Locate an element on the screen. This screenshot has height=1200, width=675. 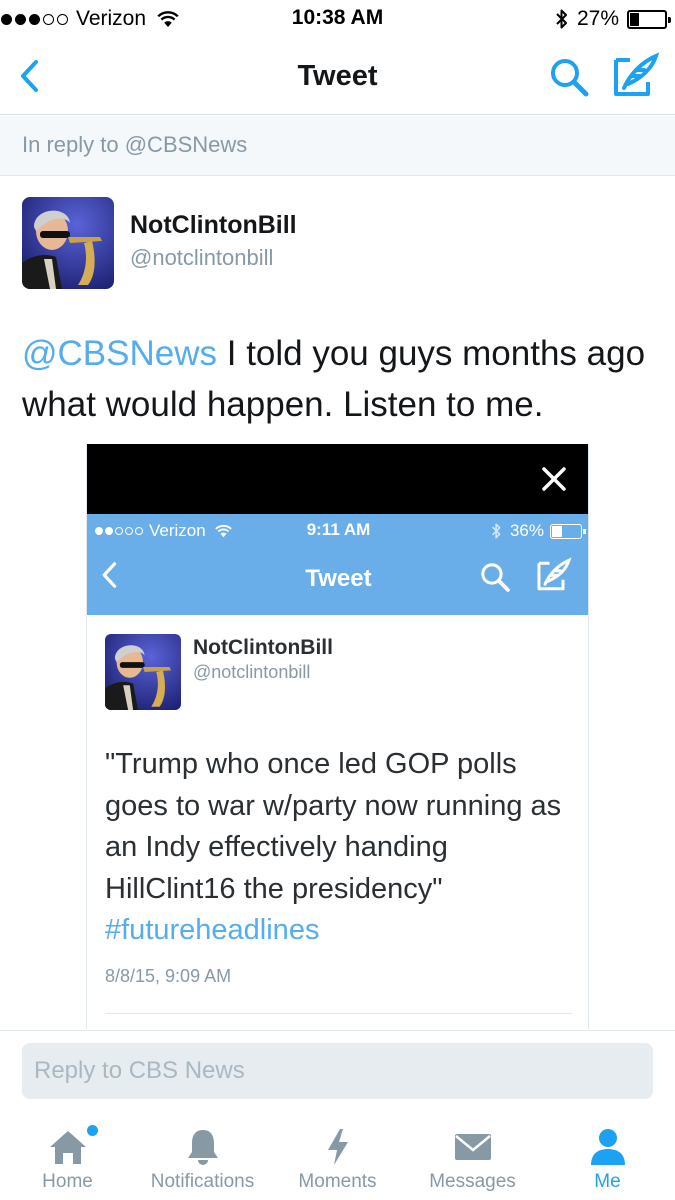
search-button is located at coordinates (569, 77).